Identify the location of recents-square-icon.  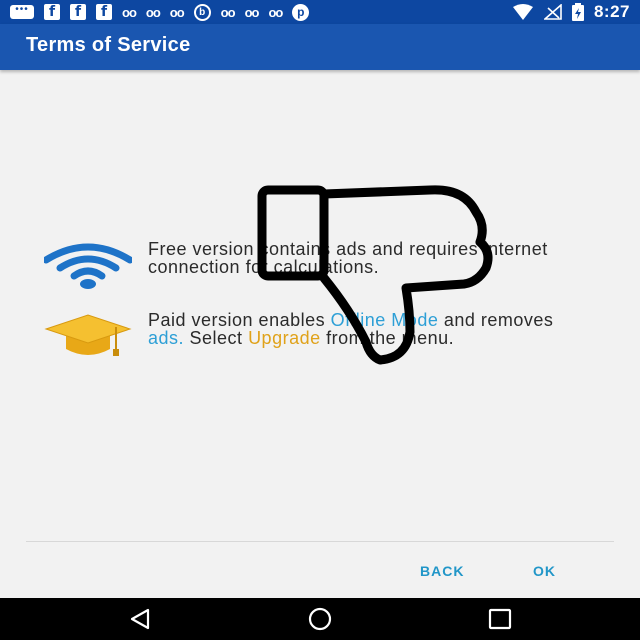
(500, 619).